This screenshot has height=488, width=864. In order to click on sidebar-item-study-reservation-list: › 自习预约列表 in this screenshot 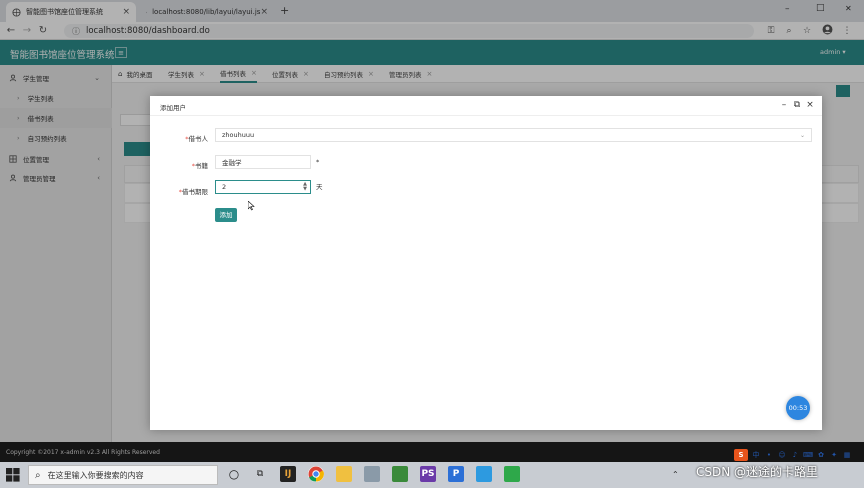, I will do `click(56, 138)`.